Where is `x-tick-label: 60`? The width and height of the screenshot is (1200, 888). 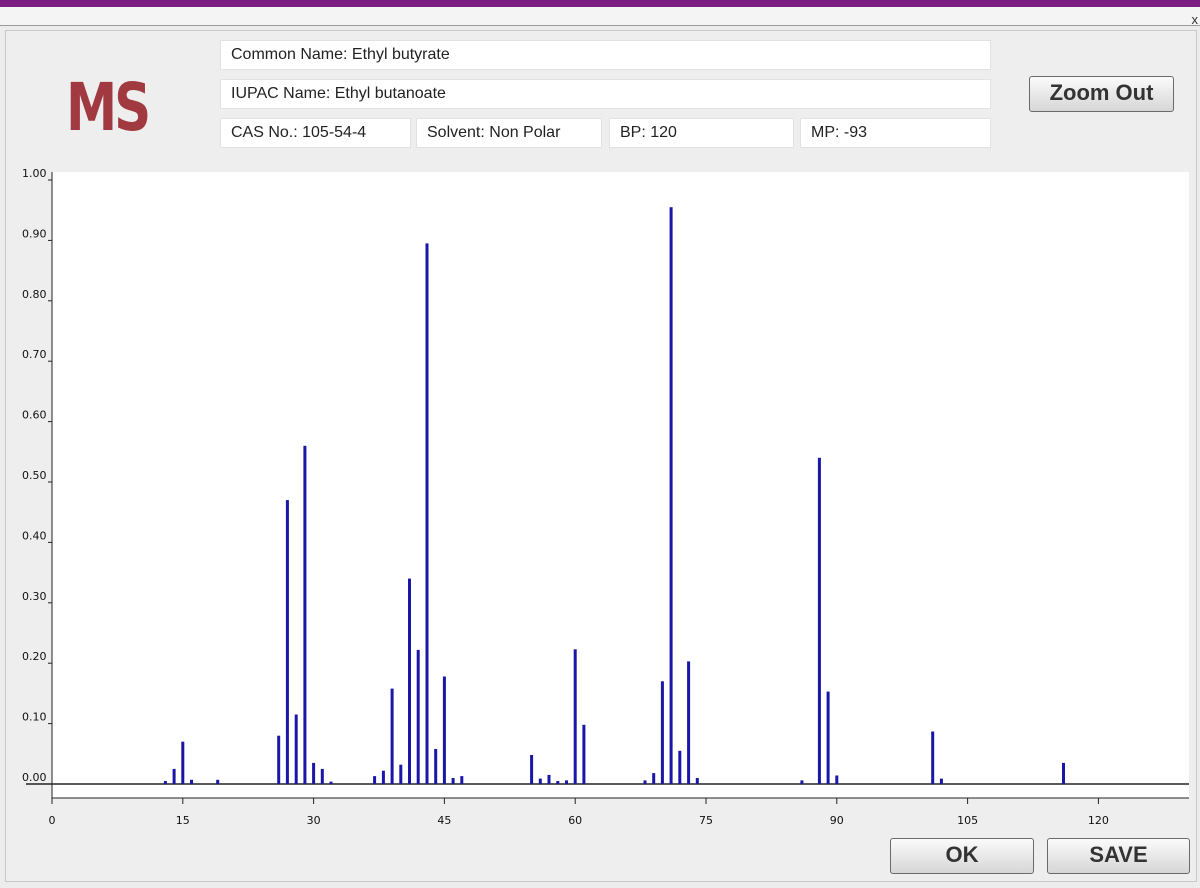
x-tick-label: 60 is located at coordinates (575, 820).